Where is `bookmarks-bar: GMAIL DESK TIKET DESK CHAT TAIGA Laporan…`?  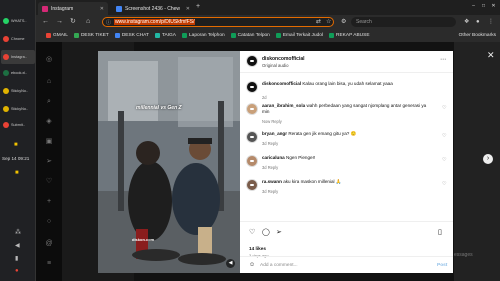 bookmarks-bar: GMAIL DESK TIKET DESK CHAT TAIGA Laporan… is located at coordinates (268, 35).